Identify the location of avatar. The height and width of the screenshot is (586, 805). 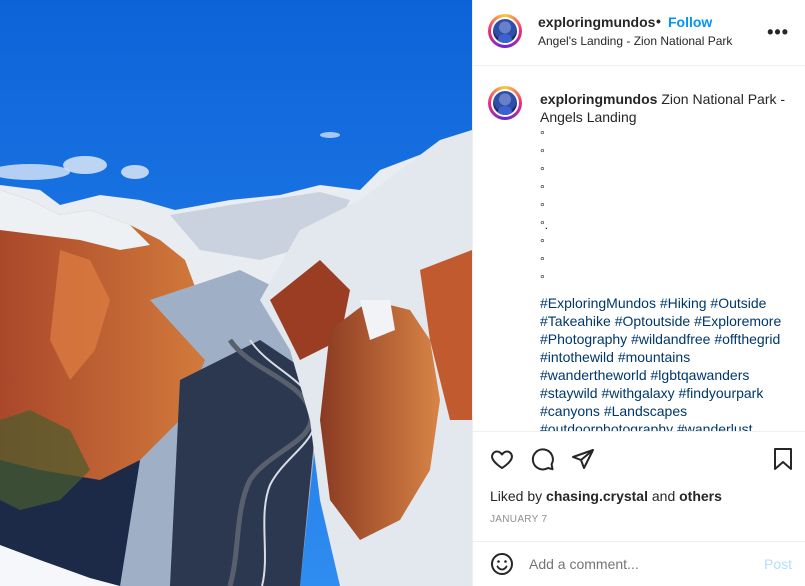
(505, 31).